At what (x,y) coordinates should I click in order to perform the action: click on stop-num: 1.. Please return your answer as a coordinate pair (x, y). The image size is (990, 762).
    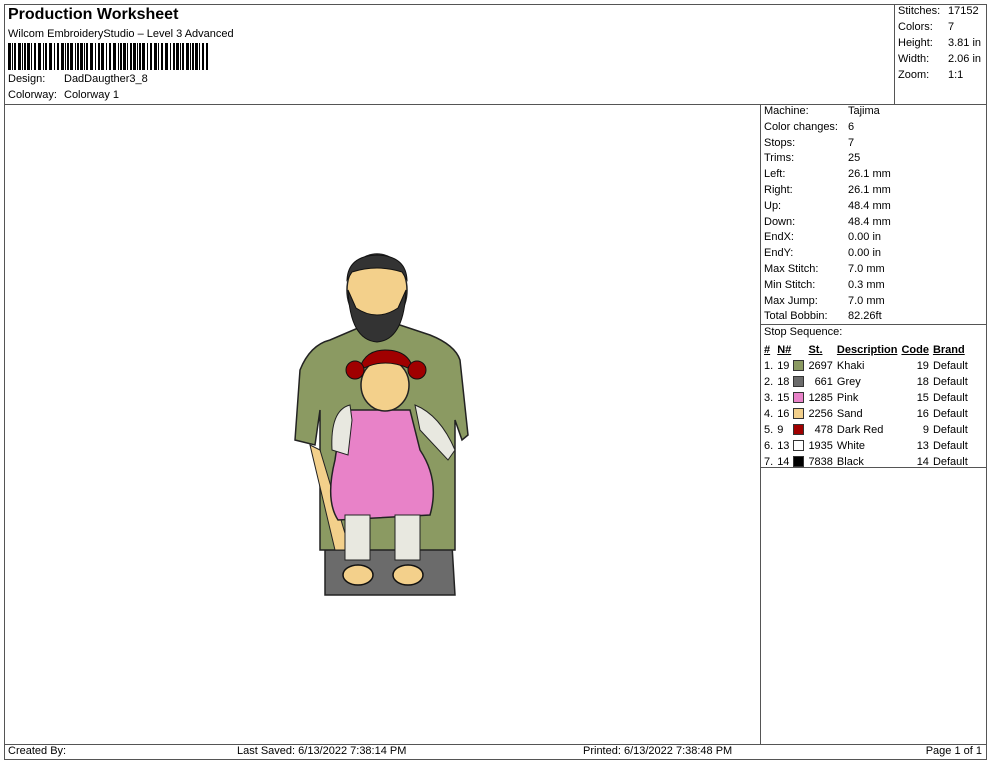
    Looking at the image, I should click on (769, 366).